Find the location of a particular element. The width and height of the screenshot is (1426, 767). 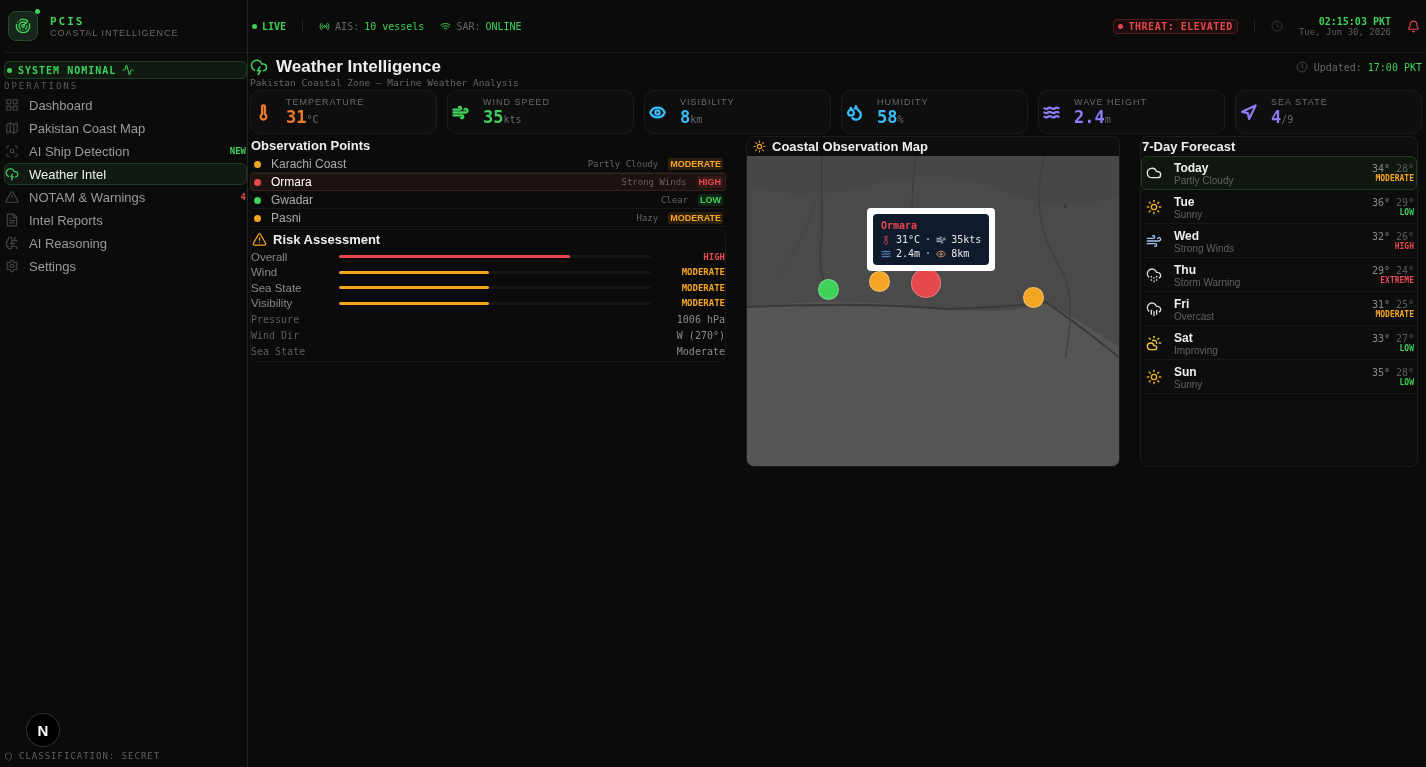

ais-label: AIS: is located at coordinates (347, 26).